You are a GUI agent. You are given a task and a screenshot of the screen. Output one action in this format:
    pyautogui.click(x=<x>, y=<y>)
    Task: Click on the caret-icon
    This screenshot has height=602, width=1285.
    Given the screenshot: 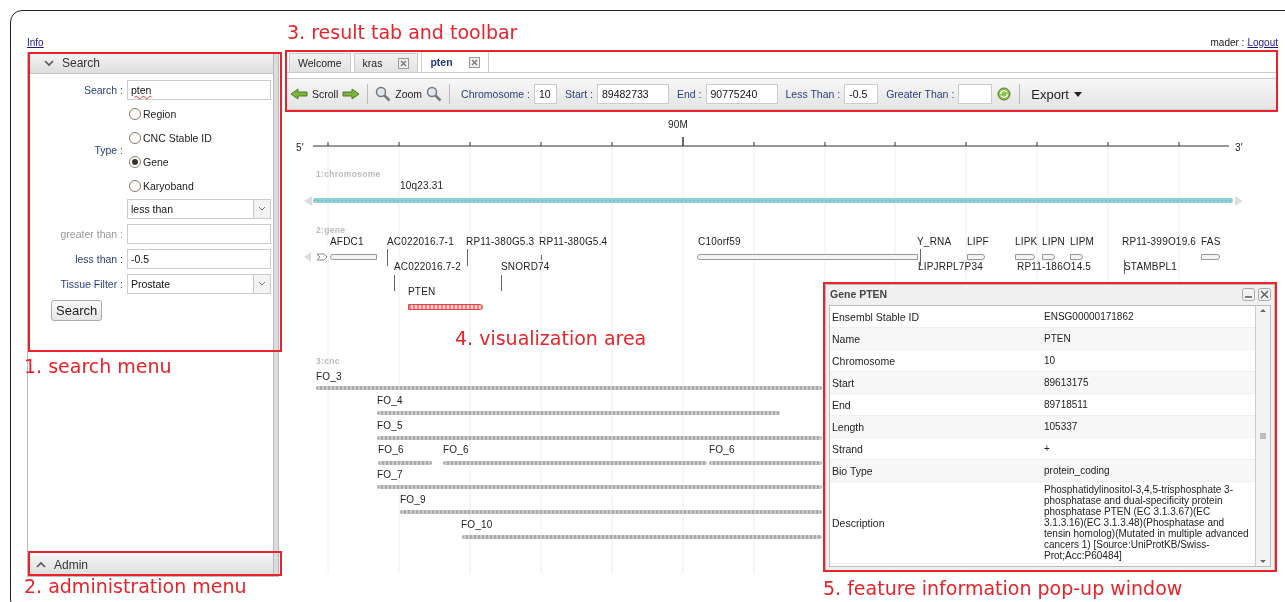 What is the action you would take?
    pyautogui.click(x=1077, y=94)
    